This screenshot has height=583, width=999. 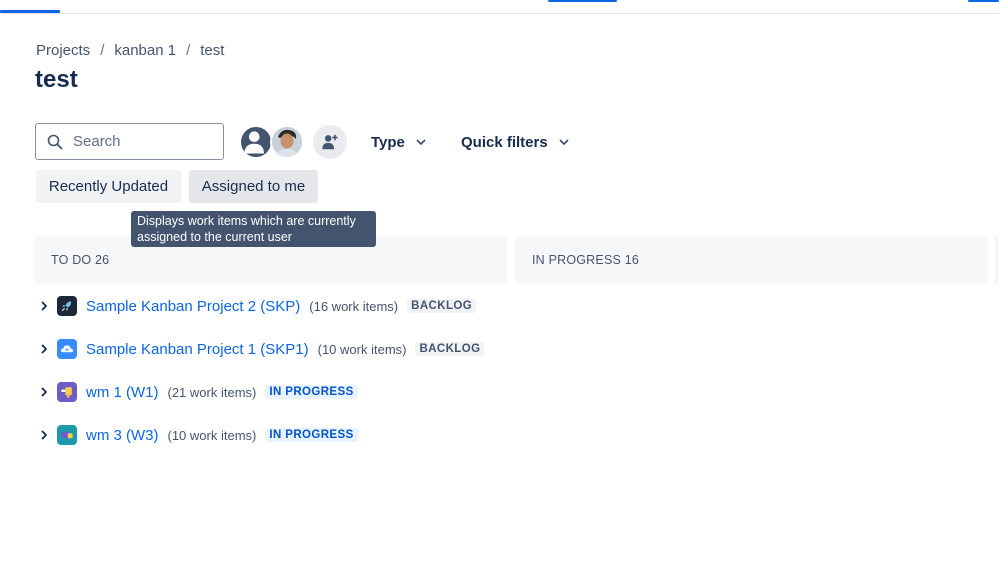 I want to click on add-people-button, so click(x=330, y=142).